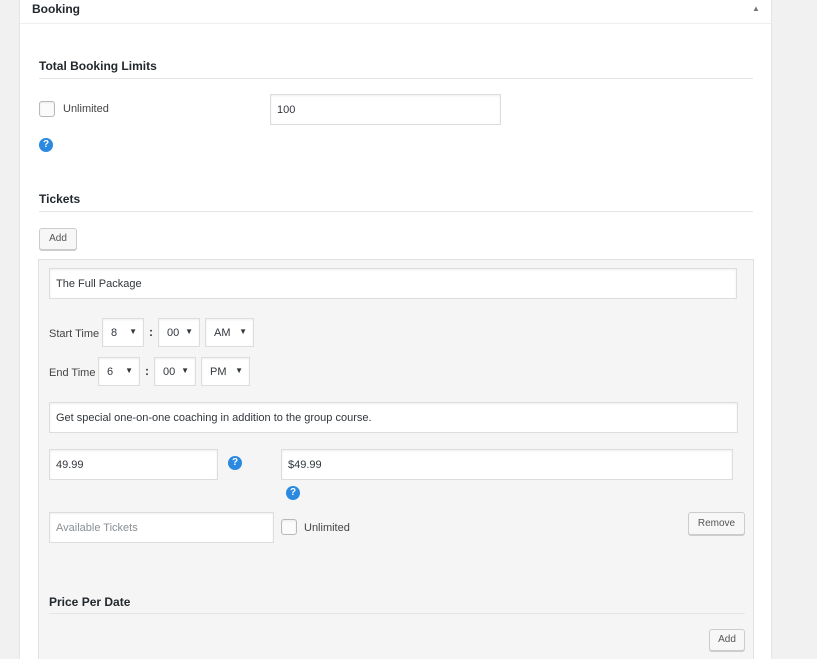 The image size is (817, 659). Describe the element at coordinates (60, 199) in the screenshot. I see `section-title-tickets: Tickets` at that location.